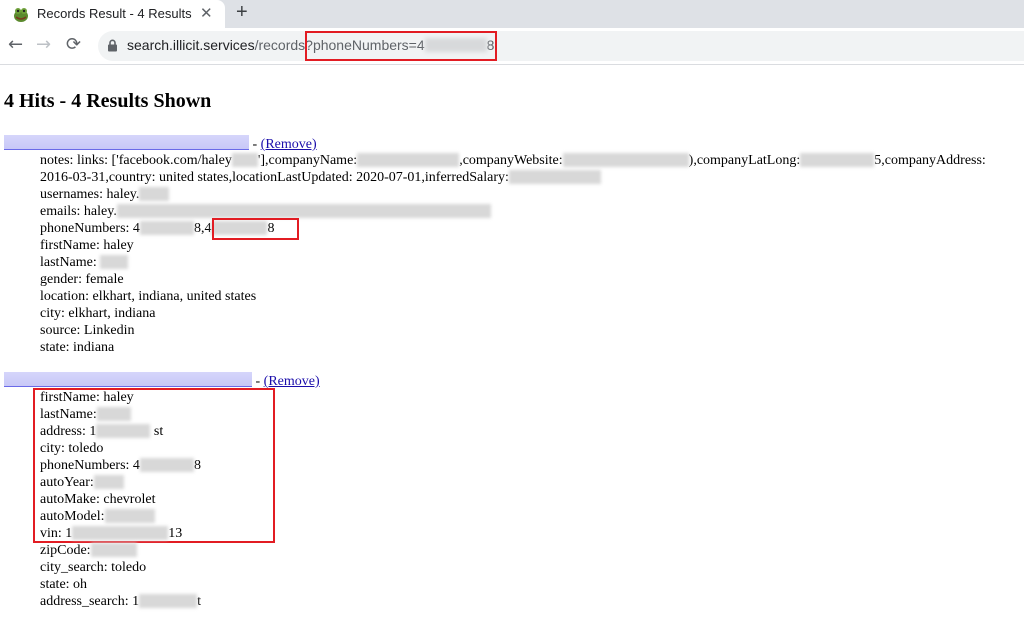  I want to click on record-1-usernames: usernames: haley., so click(105, 194).